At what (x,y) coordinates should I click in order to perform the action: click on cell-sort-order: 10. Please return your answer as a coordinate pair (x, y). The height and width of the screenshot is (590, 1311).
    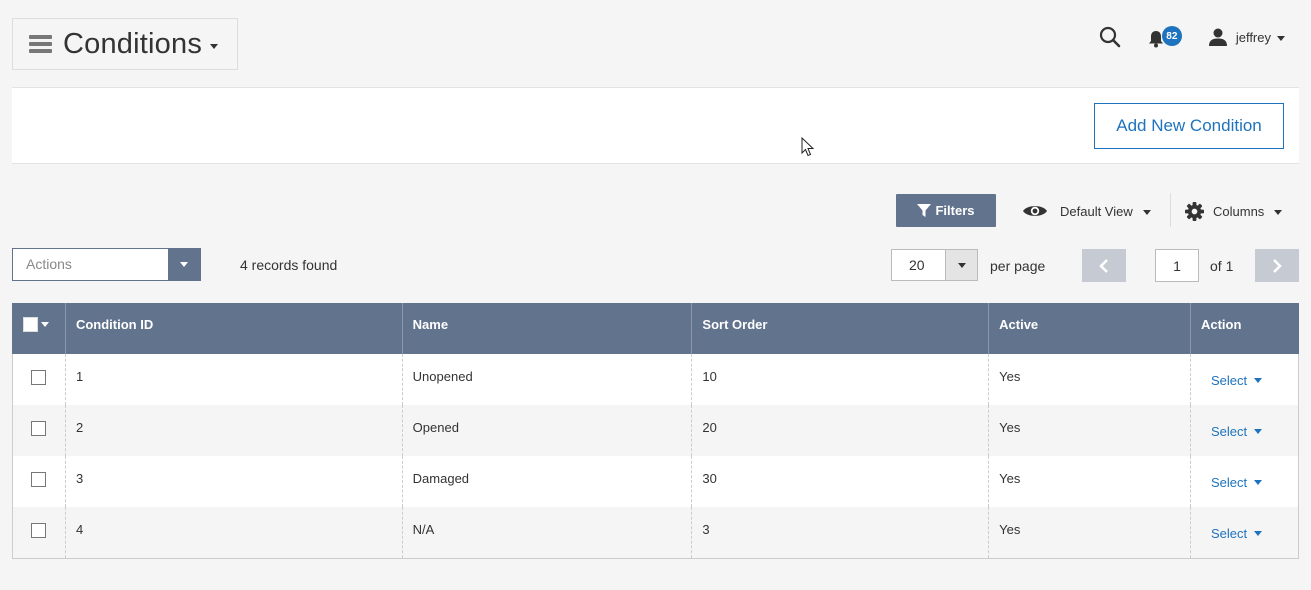
    Looking at the image, I should click on (840, 379).